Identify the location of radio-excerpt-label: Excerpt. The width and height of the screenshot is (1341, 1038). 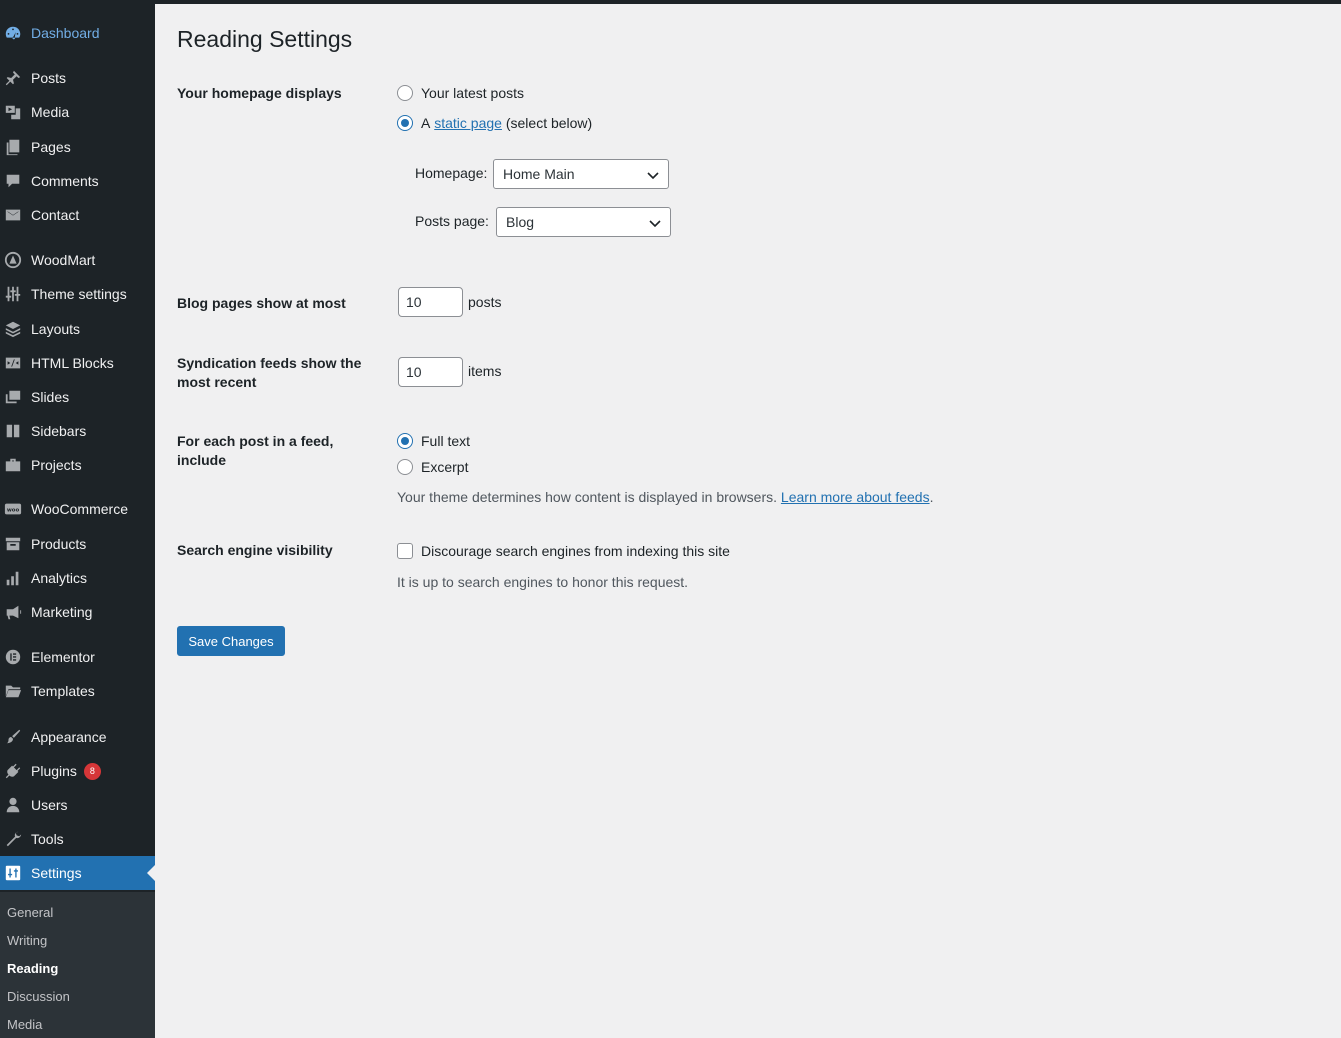
(444, 467).